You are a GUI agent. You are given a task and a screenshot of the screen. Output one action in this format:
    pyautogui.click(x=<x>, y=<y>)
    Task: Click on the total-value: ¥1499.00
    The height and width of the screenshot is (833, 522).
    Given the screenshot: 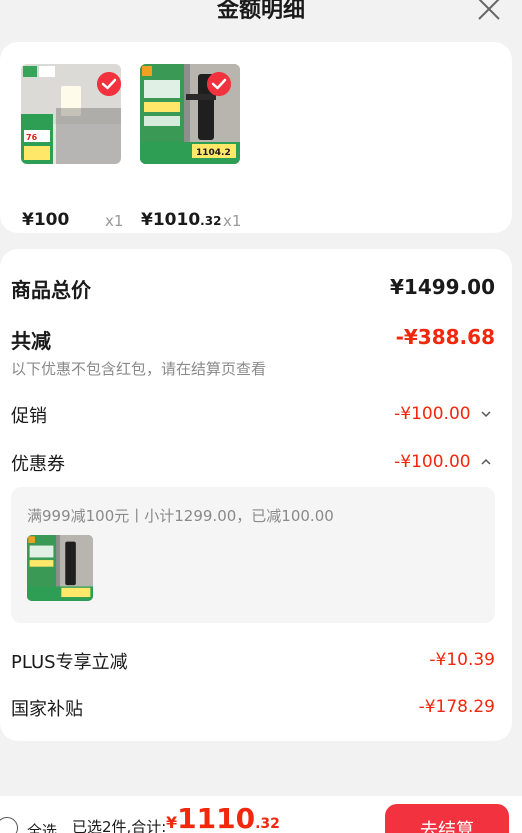 What is the action you would take?
    pyautogui.click(x=442, y=287)
    